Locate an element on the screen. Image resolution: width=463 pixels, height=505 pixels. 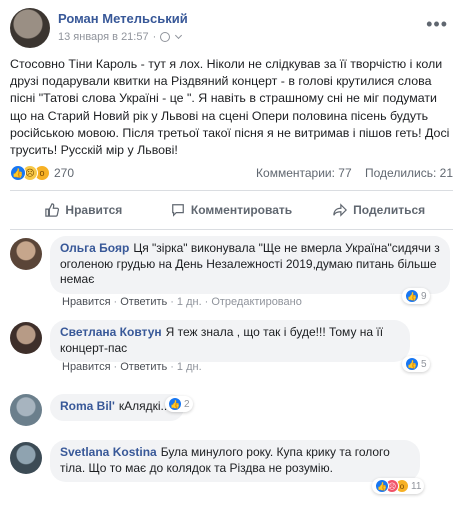
post-actions: Нравится Комментировать Поделиться is located at coordinates (231, 210).